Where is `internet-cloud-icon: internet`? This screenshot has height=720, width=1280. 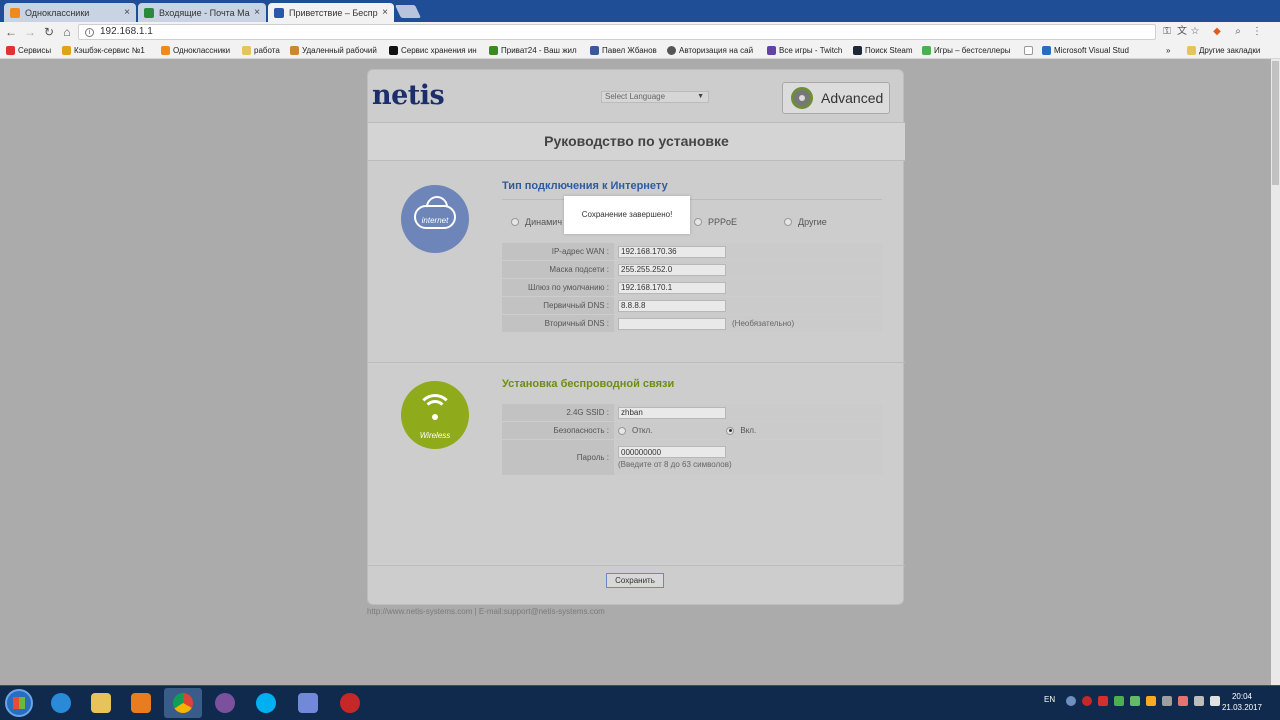 internet-cloud-icon: internet is located at coordinates (435, 219).